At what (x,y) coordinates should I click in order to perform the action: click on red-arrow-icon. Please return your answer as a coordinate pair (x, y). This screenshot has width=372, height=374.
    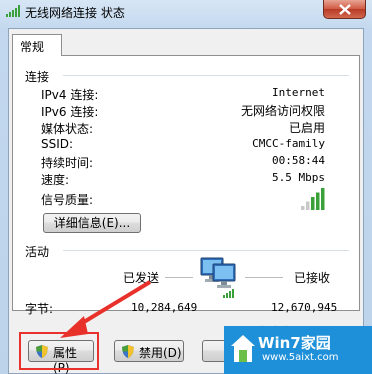
    Looking at the image, I should click on (106, 309).